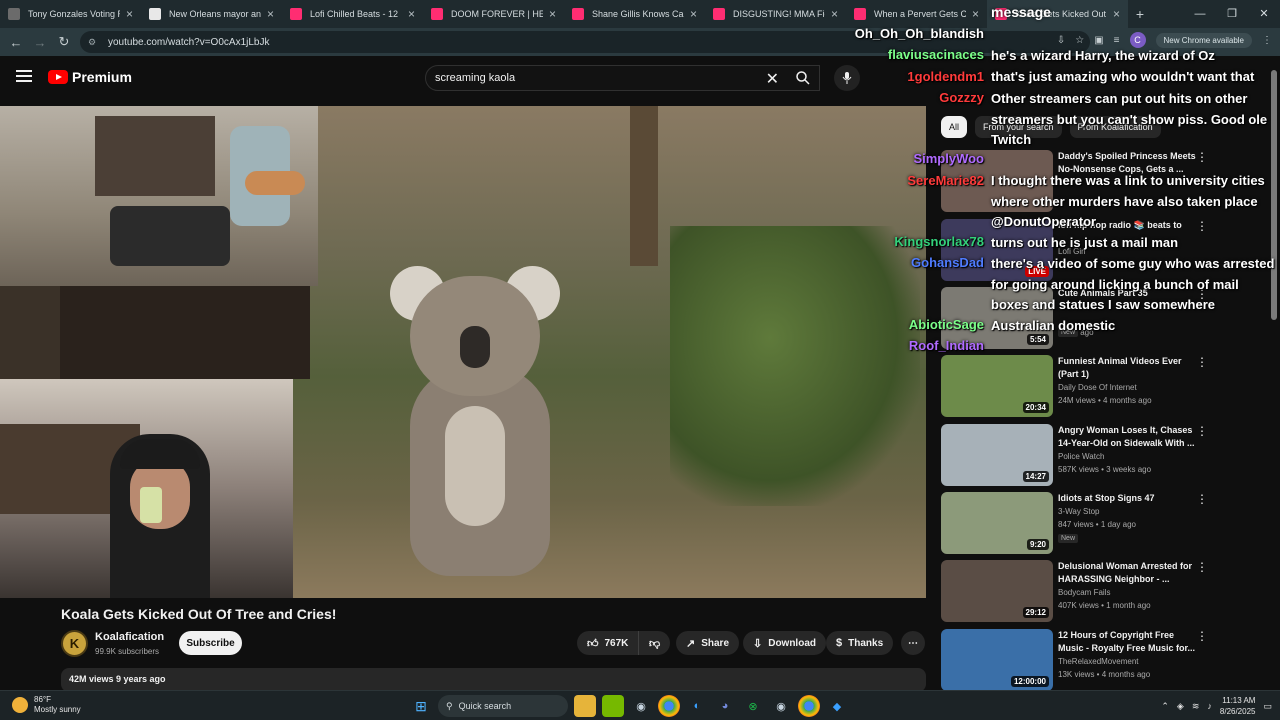 This screenshot has height=720, width=1280. What do you see at coordinates (1196, 706) in the screenshot?
I see `wifi-icon: ≋` at bounding box center [1196, 706].